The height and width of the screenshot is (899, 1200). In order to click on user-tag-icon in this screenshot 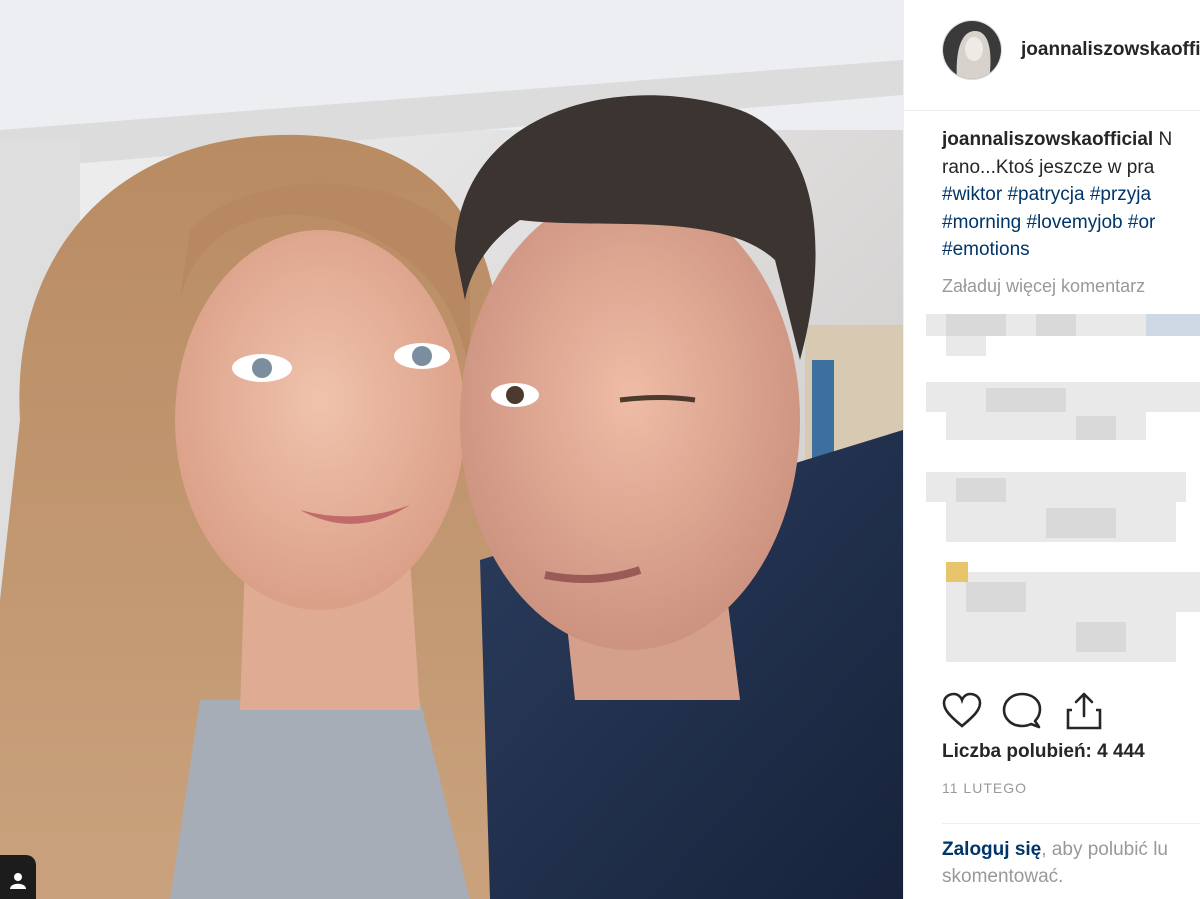, I will do `click(18, 877)`.